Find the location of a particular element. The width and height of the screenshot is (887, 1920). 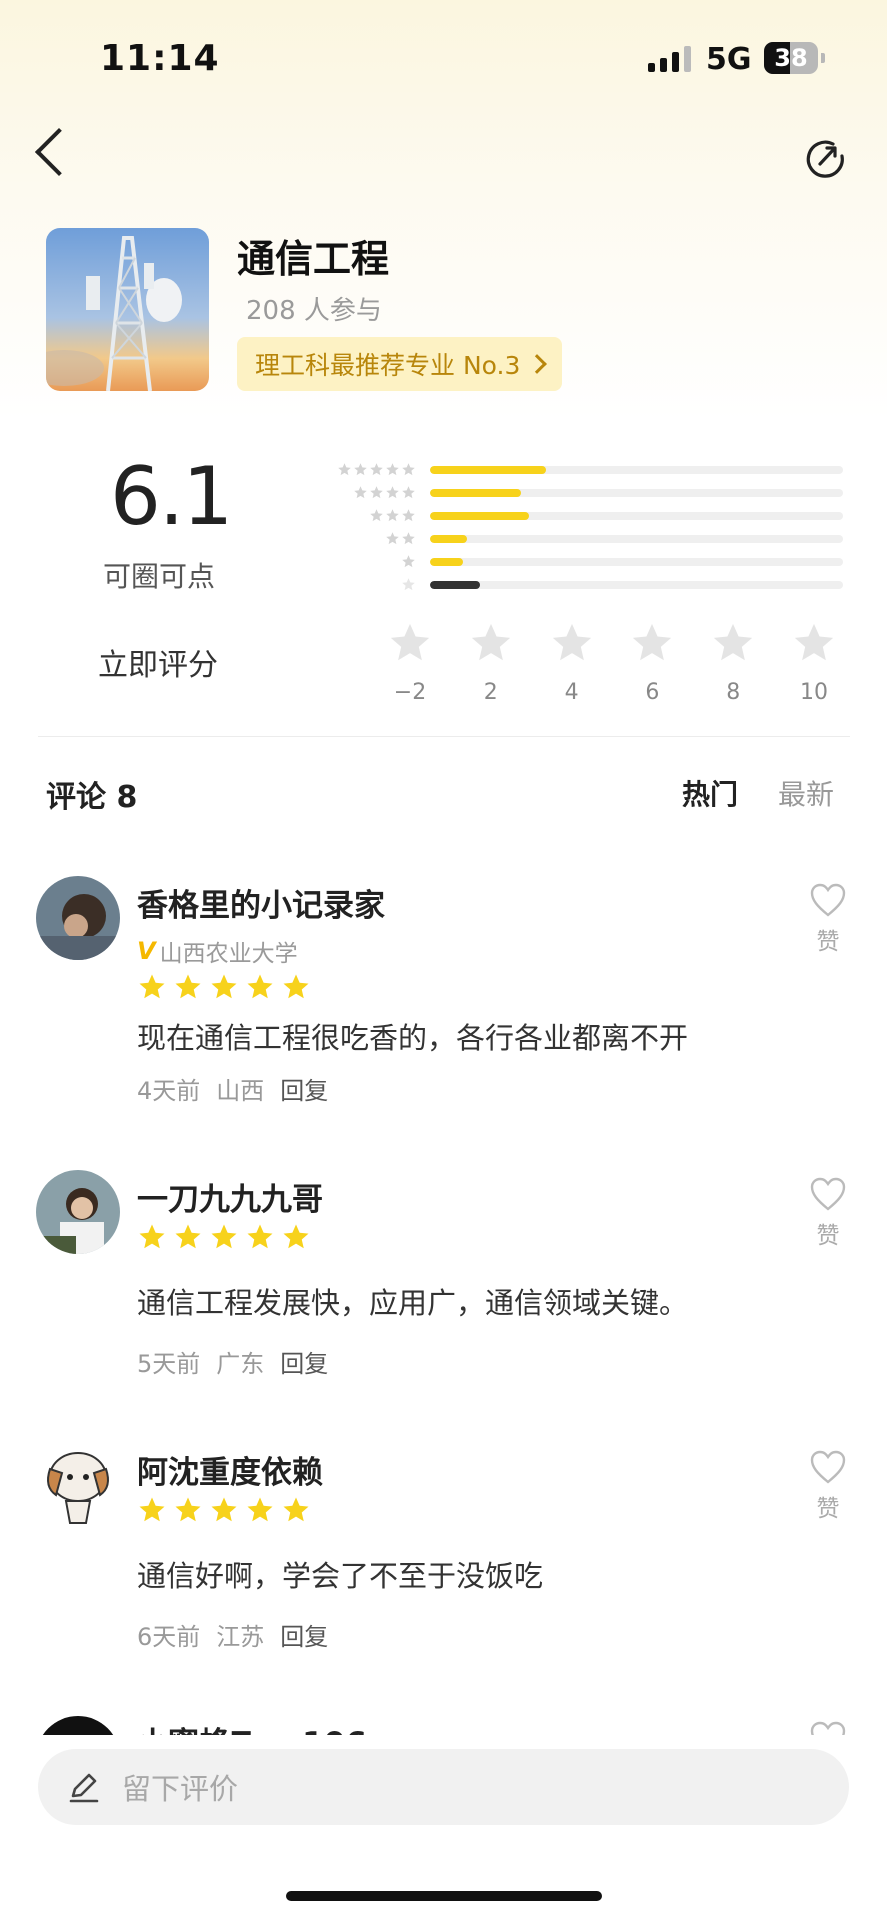

comment-author: 香格里的小记录家 is located at coordinates (261, 902).